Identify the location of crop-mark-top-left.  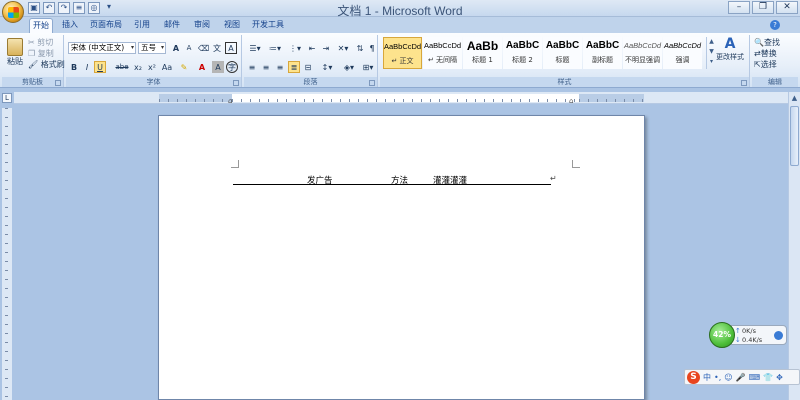
(235, 164).